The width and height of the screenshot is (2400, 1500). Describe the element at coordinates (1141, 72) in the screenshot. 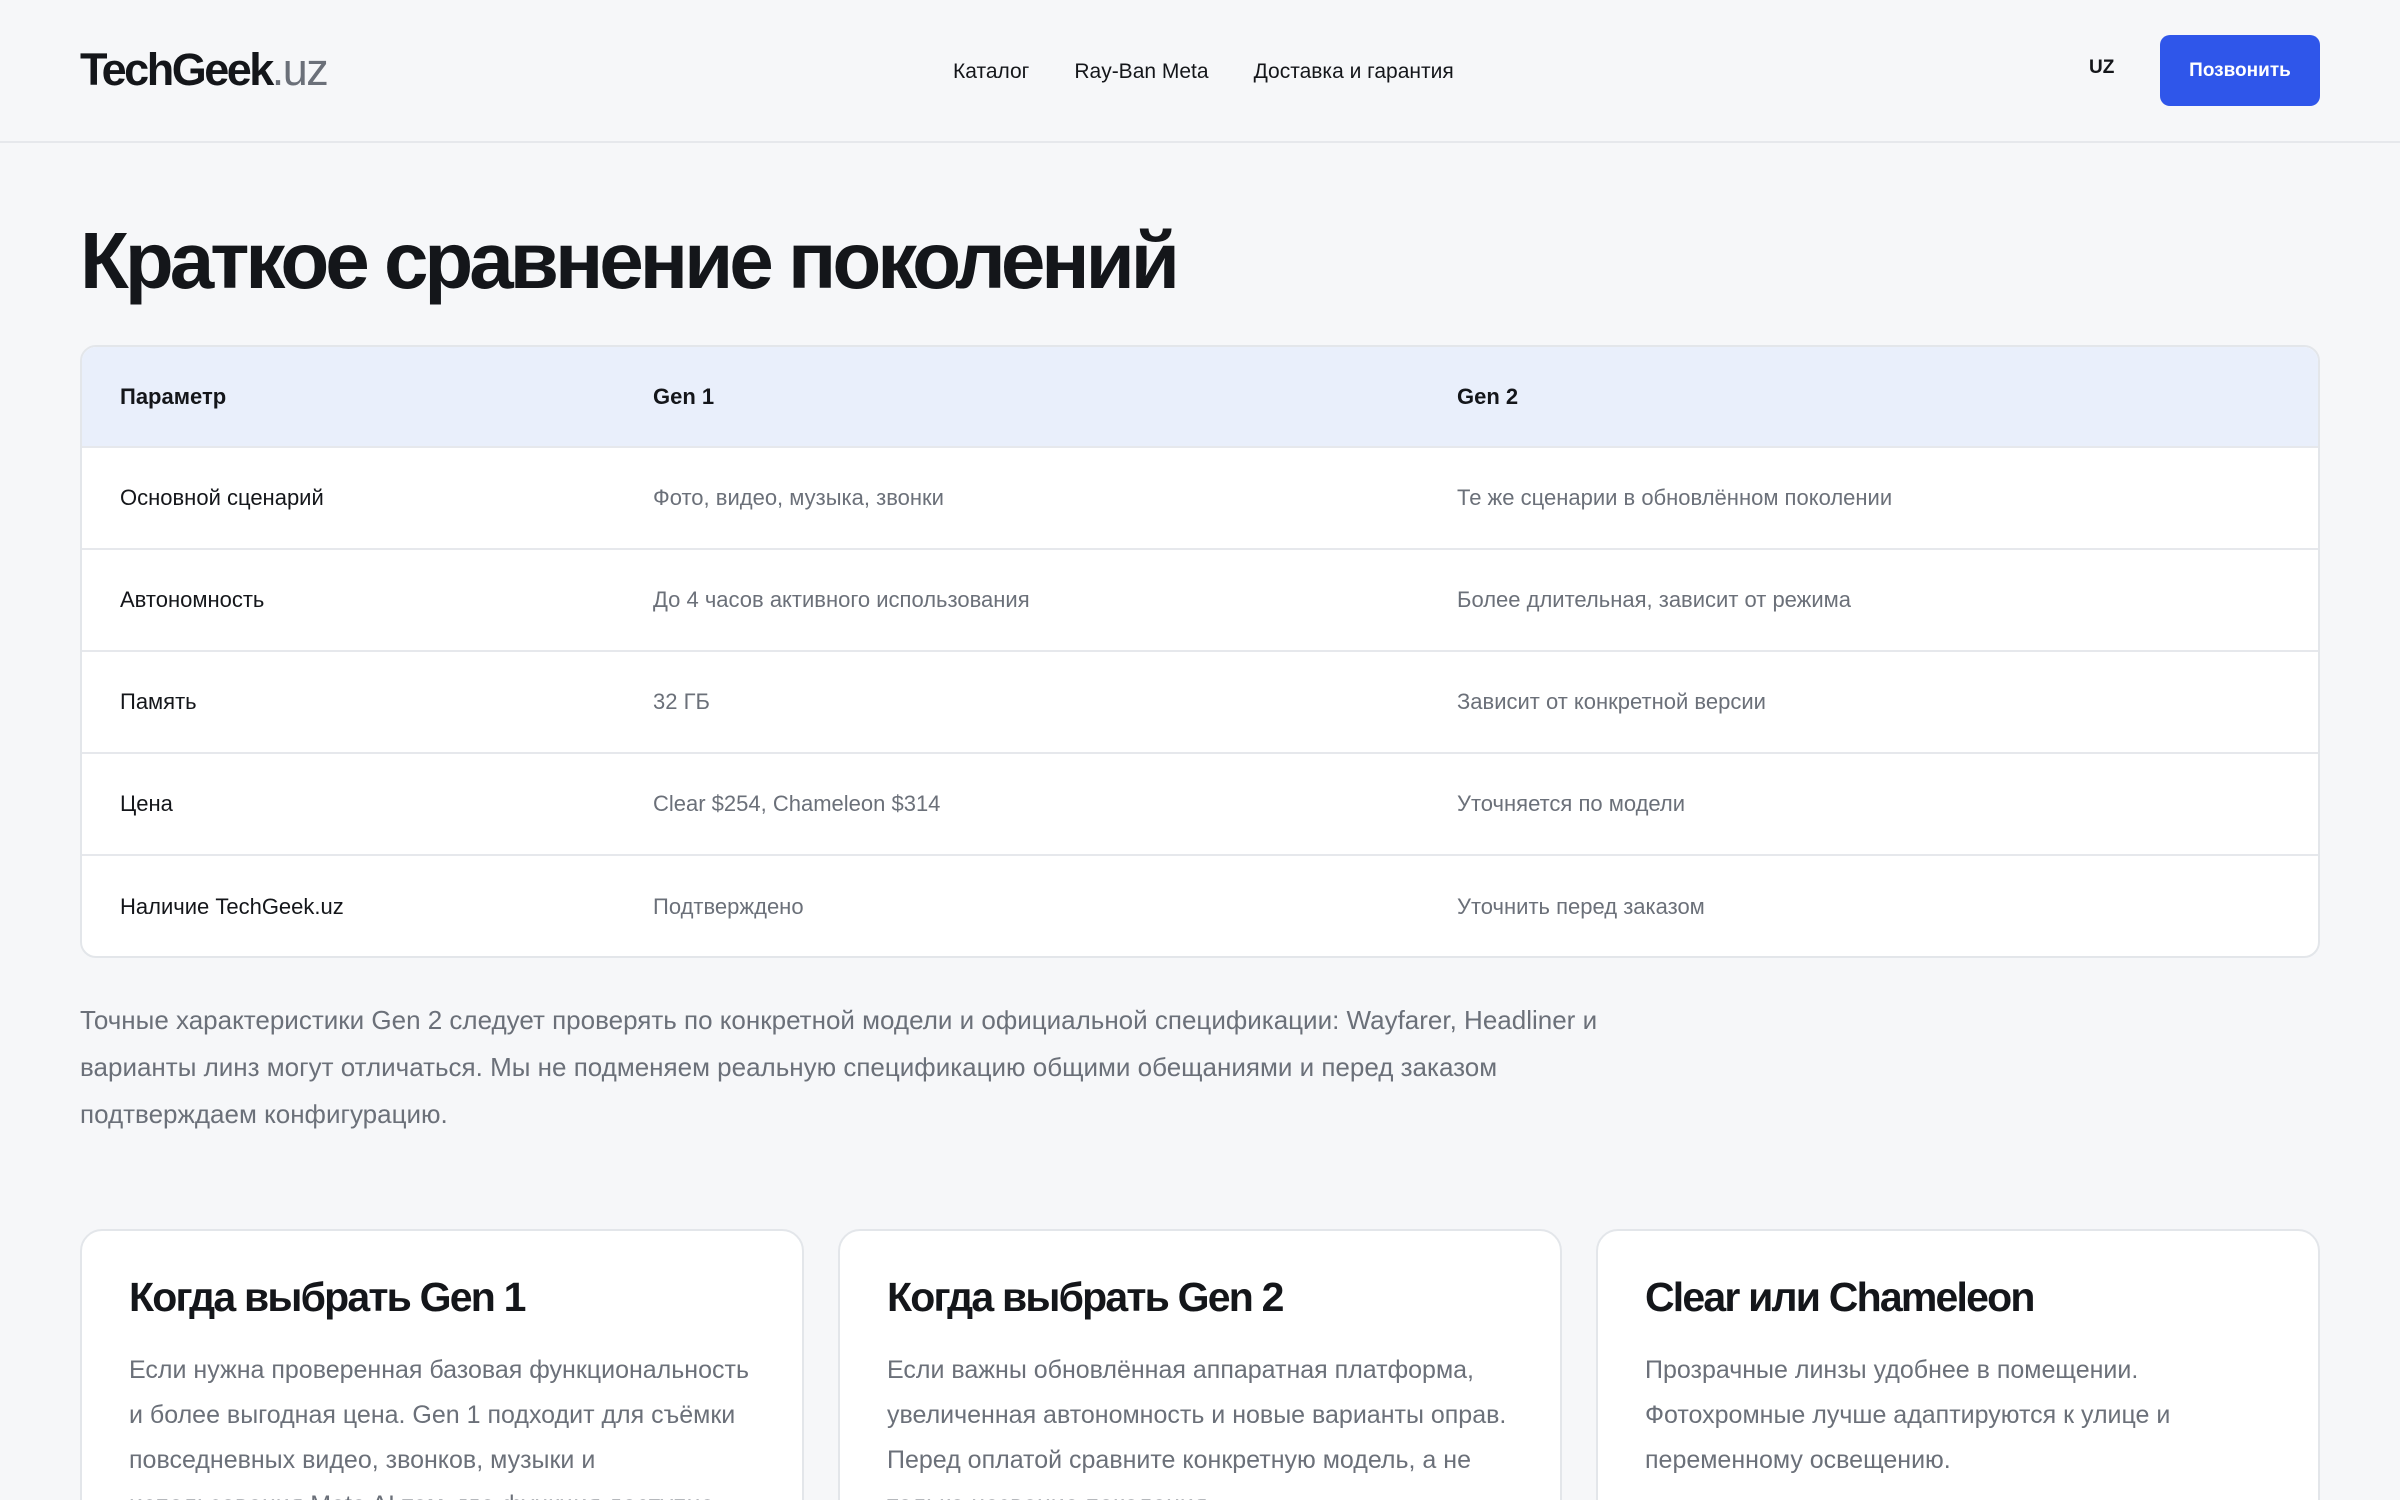

I see `nav-link-ray-ban-meta: Ray-Ban Meta` at that location.